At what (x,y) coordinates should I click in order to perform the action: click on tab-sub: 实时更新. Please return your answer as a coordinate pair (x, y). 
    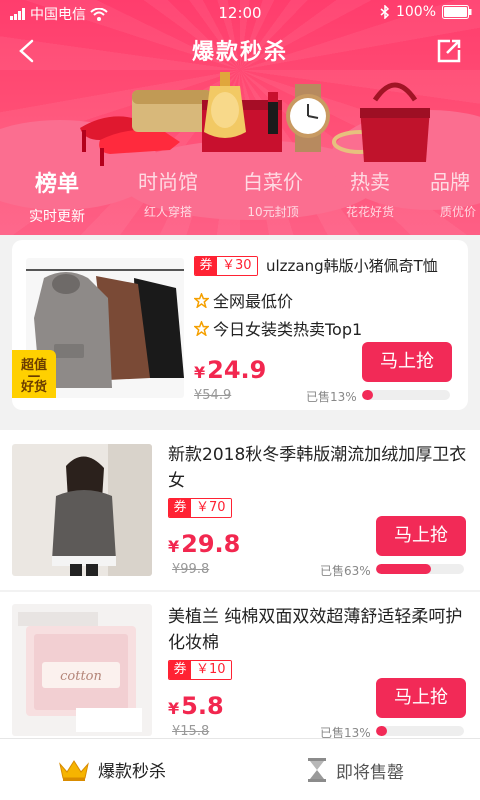
    Looking at the image, I should click on (57, 217).